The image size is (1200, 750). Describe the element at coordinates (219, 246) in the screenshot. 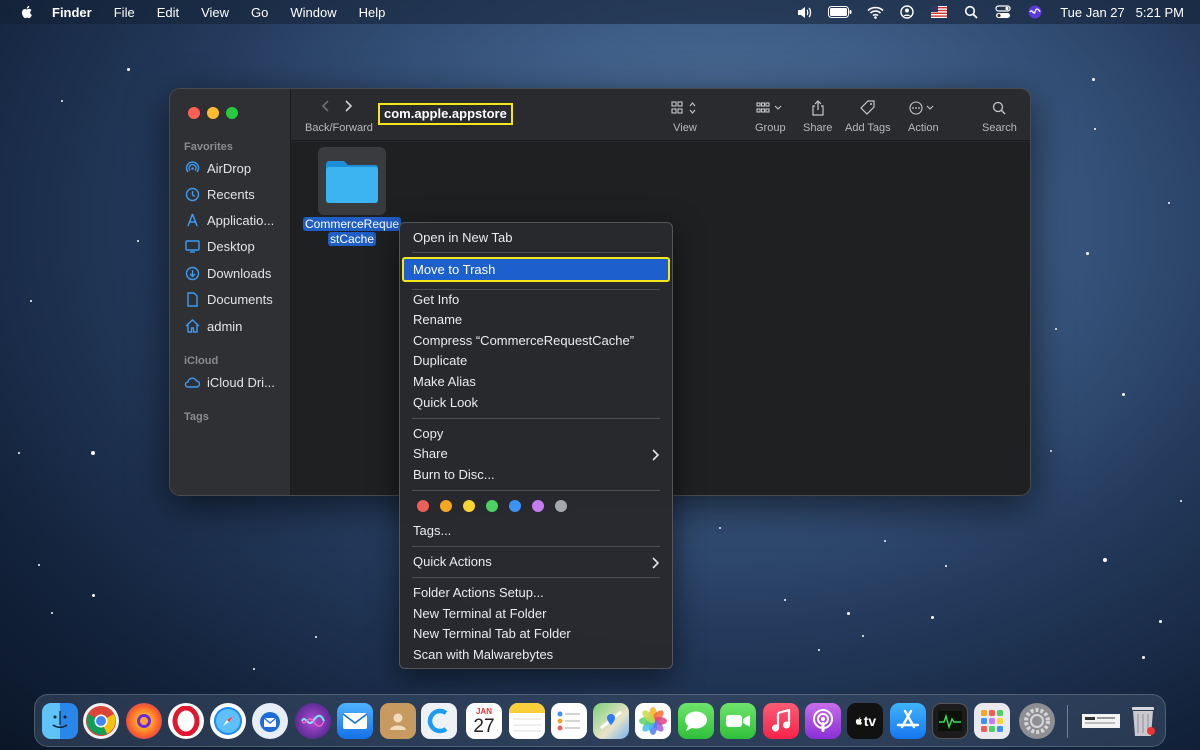

I see `sidebar-item-desktop: Desktop` at that location.